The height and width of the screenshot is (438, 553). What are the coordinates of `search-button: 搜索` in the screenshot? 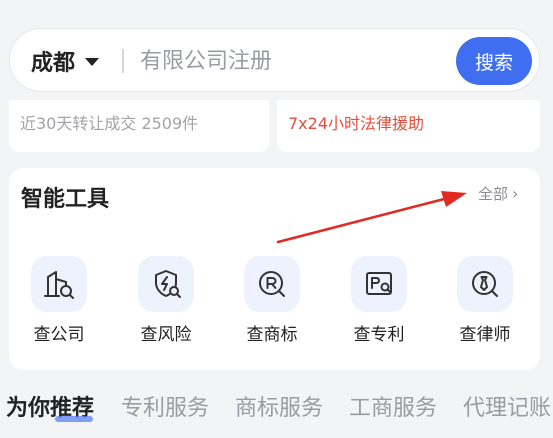 It's located at (494, 61).